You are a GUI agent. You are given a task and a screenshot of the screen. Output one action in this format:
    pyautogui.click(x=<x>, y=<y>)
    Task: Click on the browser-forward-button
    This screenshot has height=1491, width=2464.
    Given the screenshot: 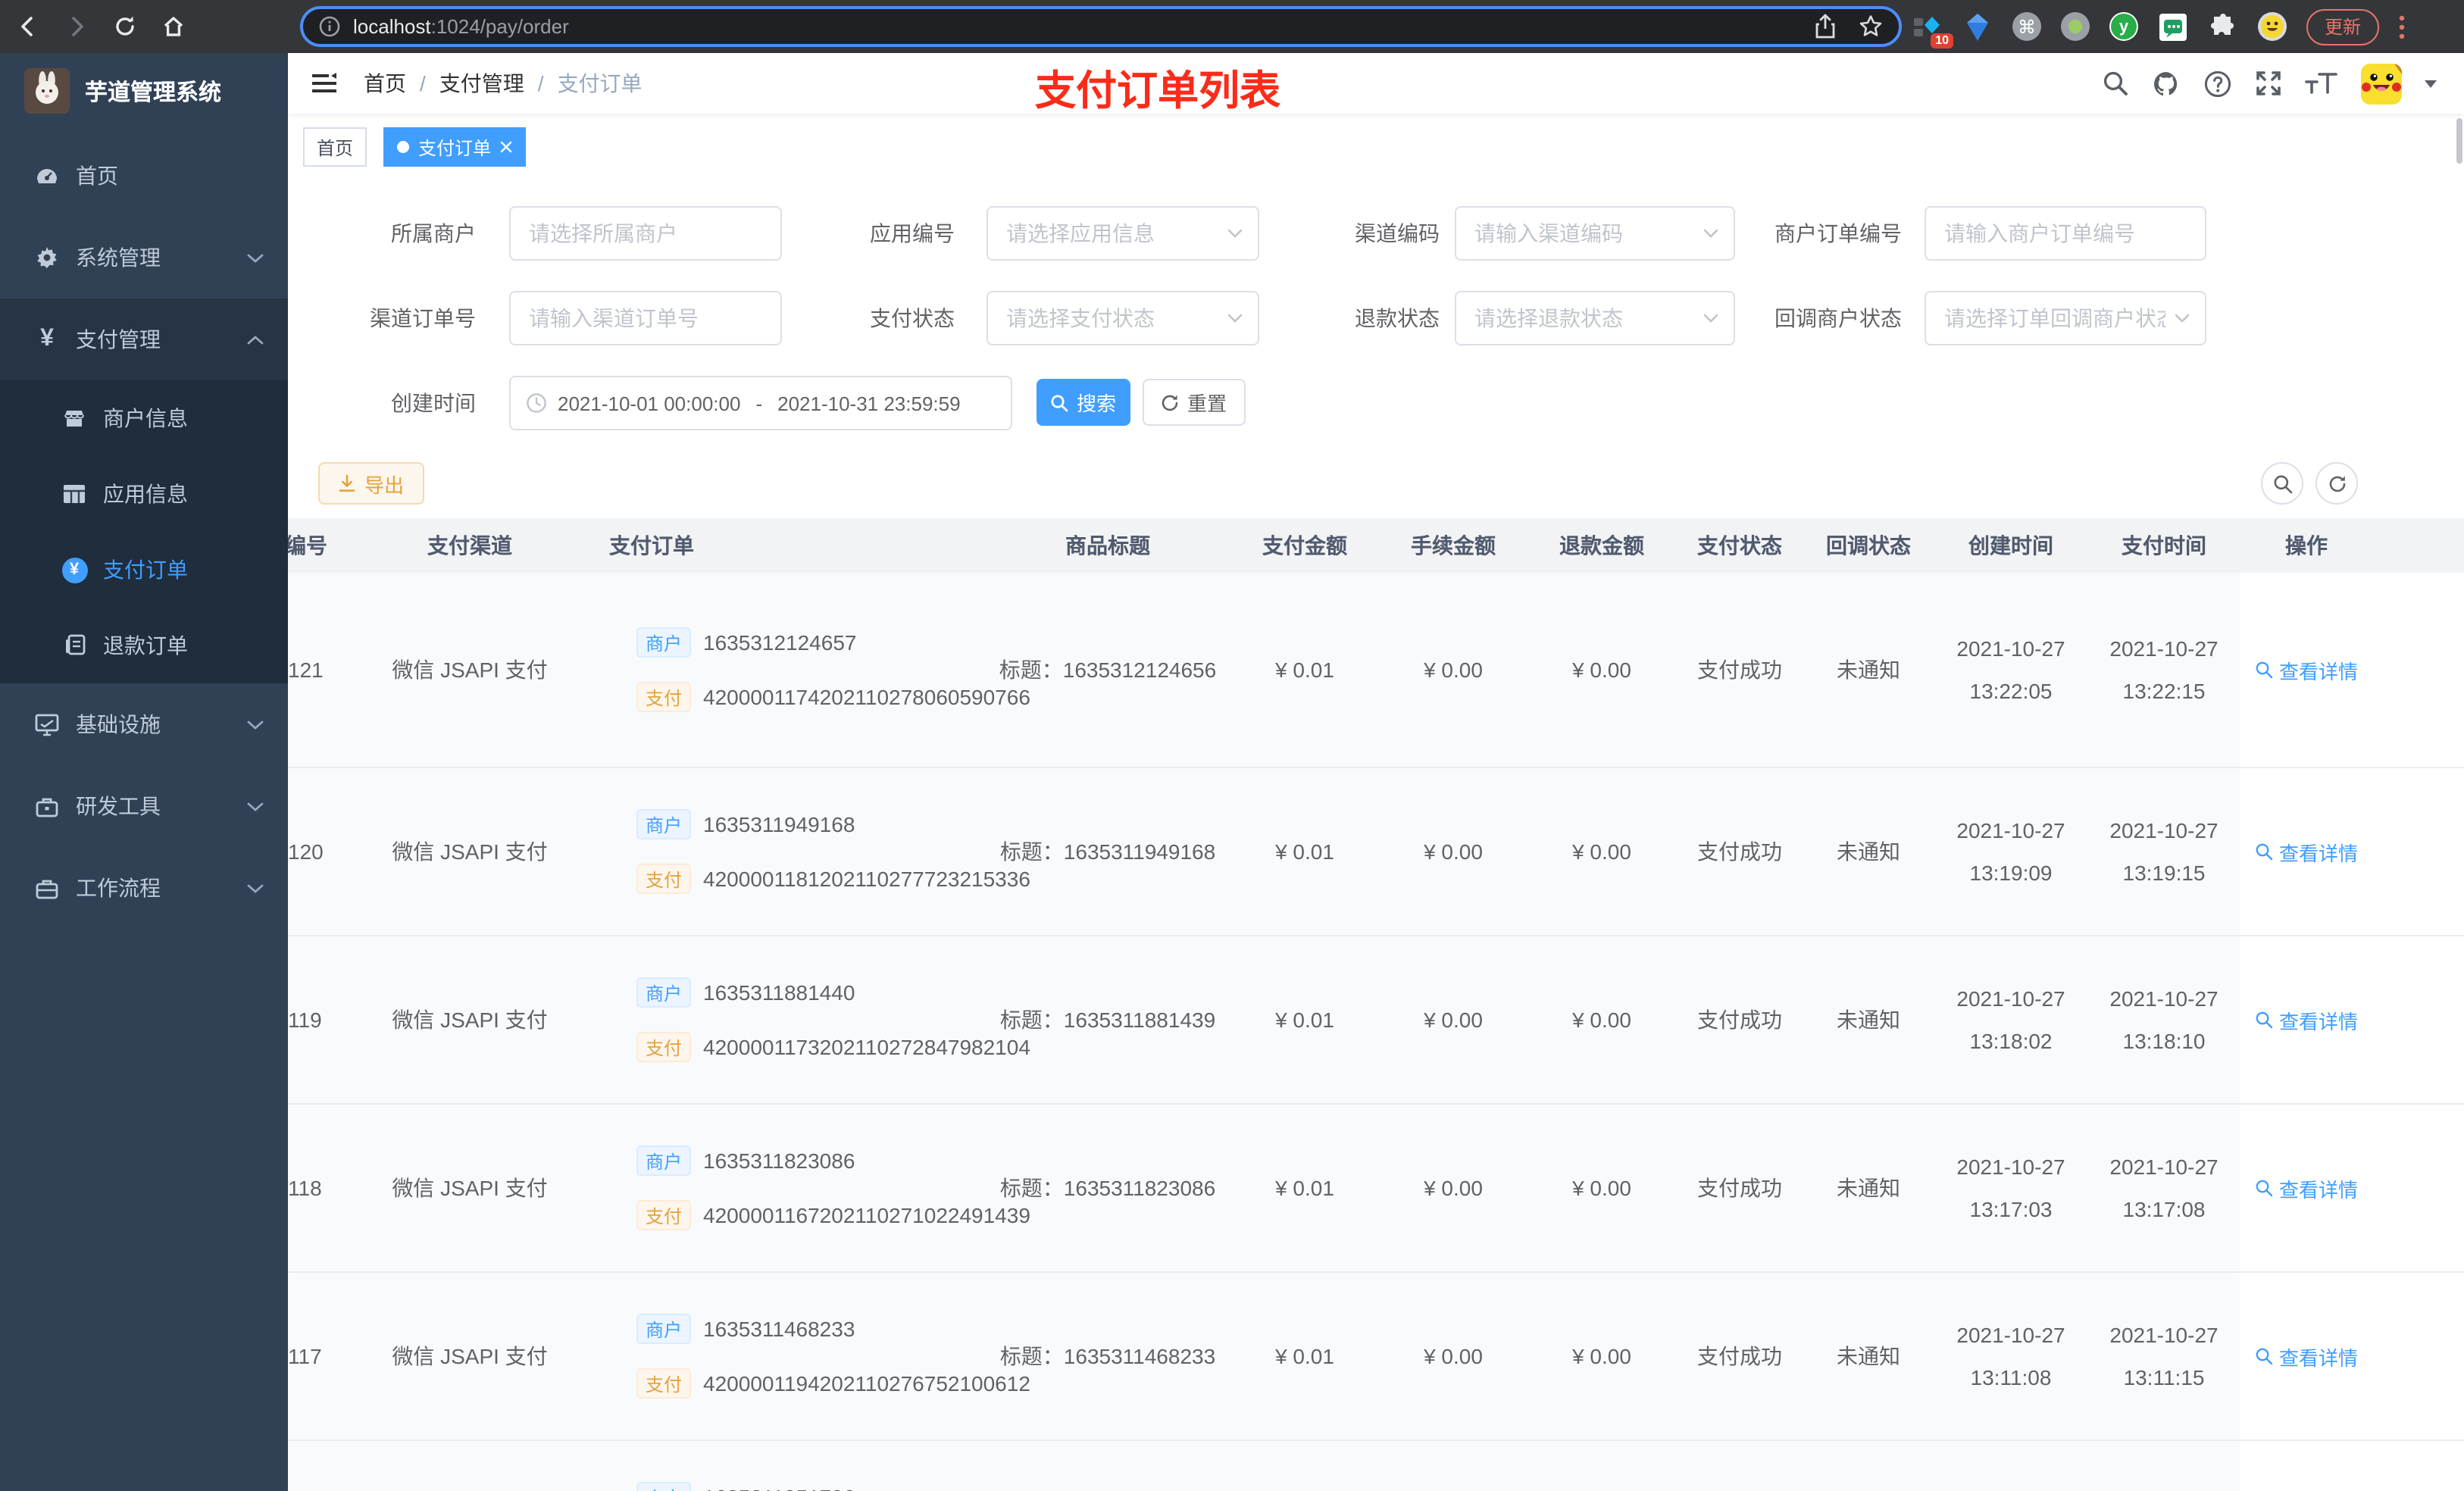 What is the action you would take?
    pyautogui.click(x=76, y=26)
    